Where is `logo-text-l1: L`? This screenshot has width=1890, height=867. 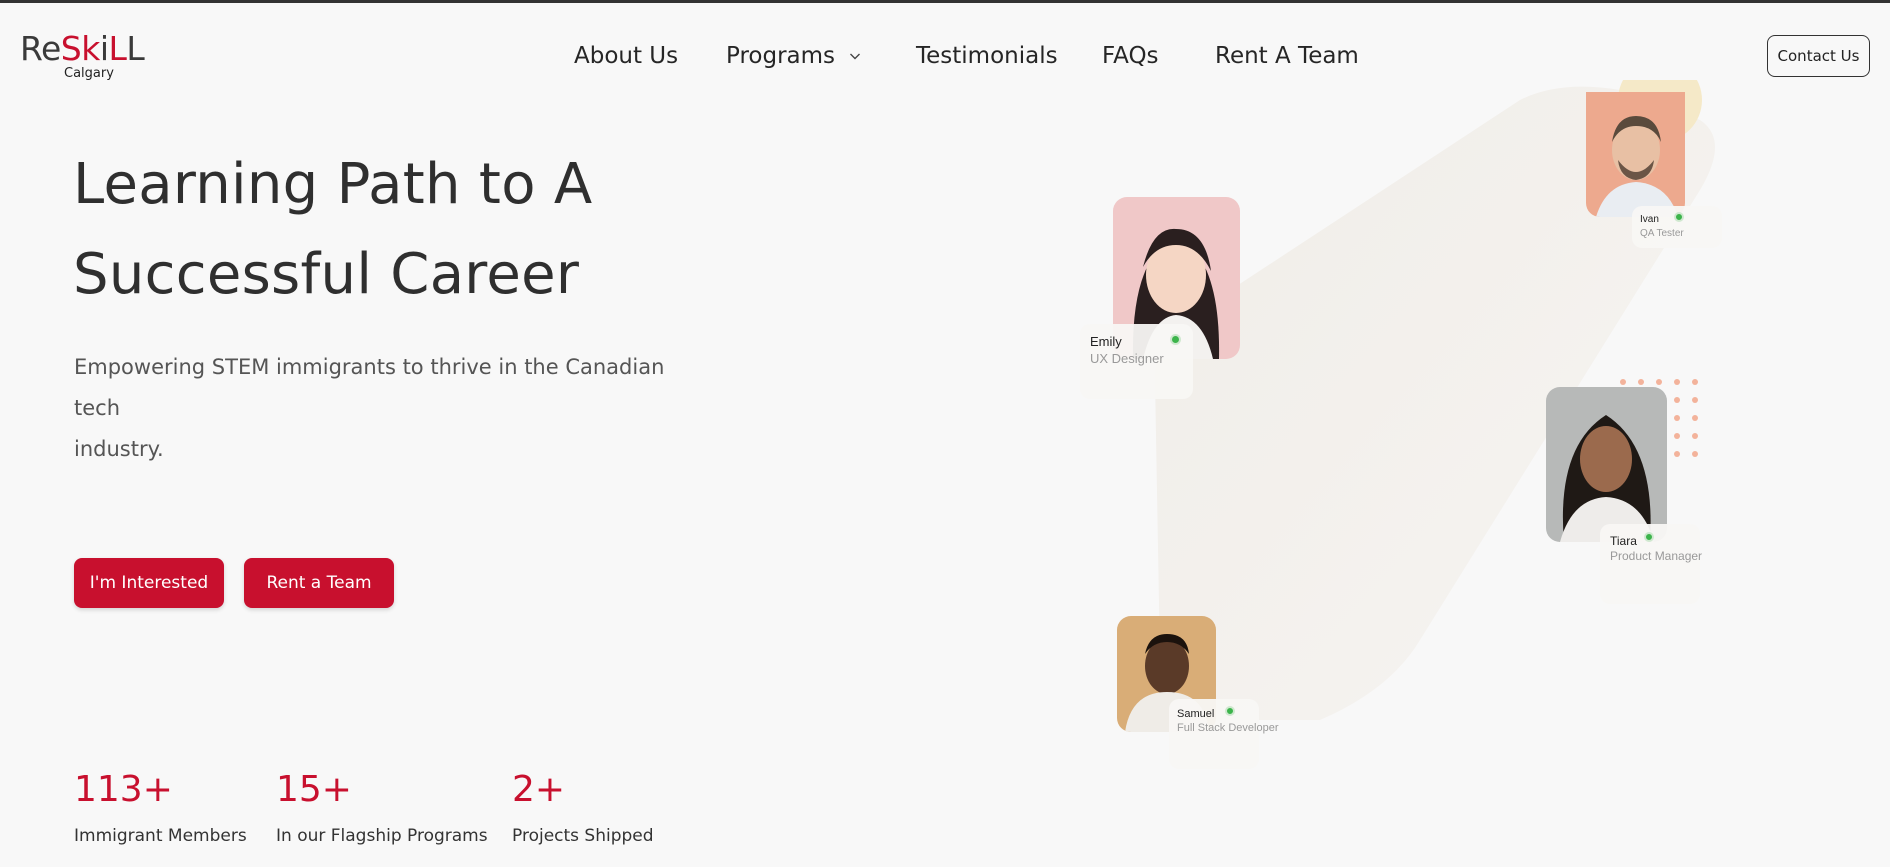
logo-text-l1: L is located at coordinates (117, 48).